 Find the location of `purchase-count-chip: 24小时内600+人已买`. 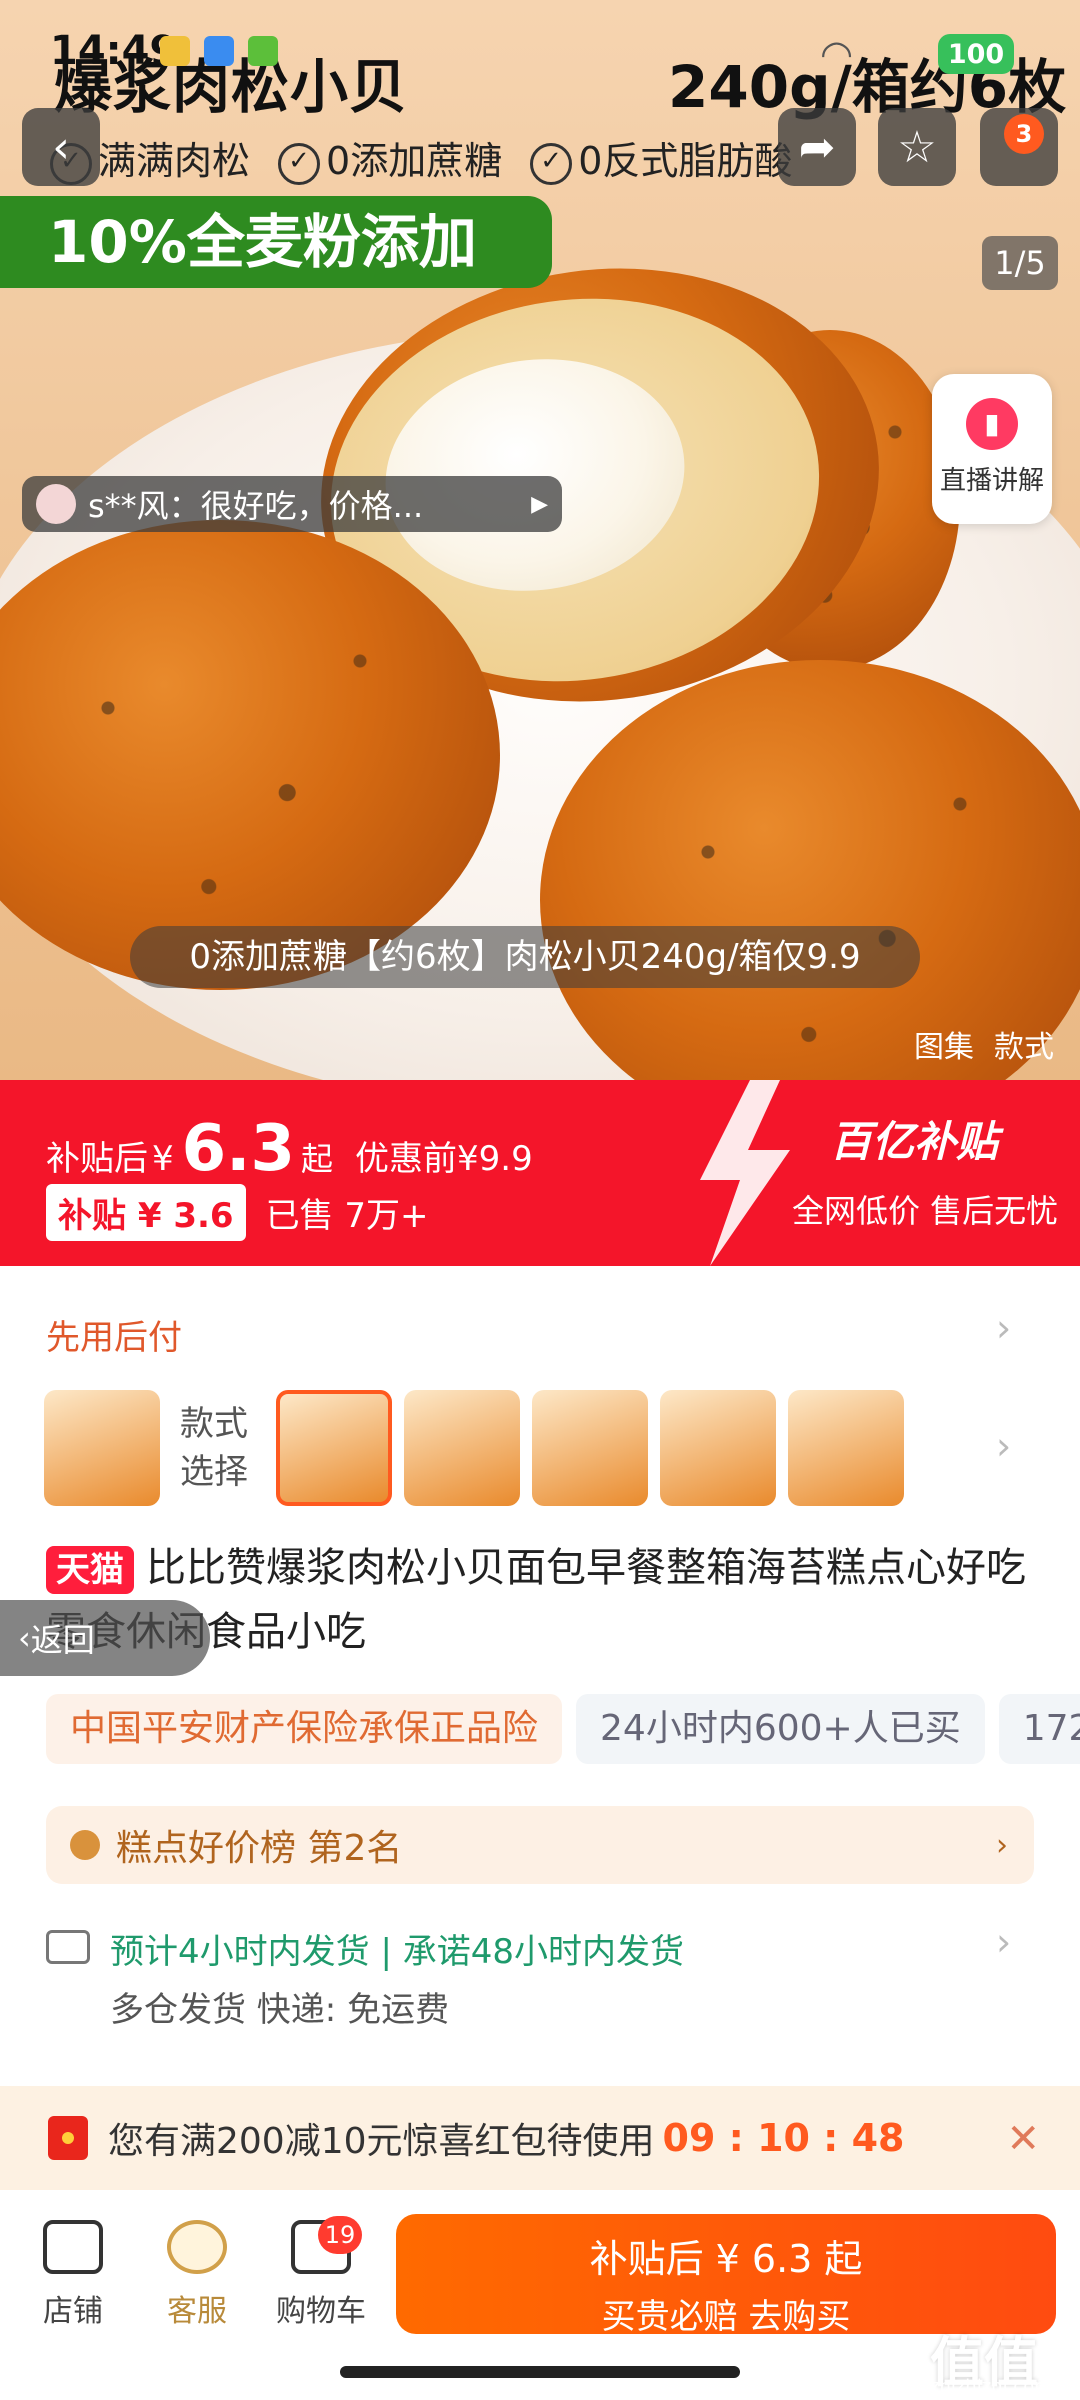

purchase-count-chip: 24小时内600+人已买 is located at coordinates (780, 1729).